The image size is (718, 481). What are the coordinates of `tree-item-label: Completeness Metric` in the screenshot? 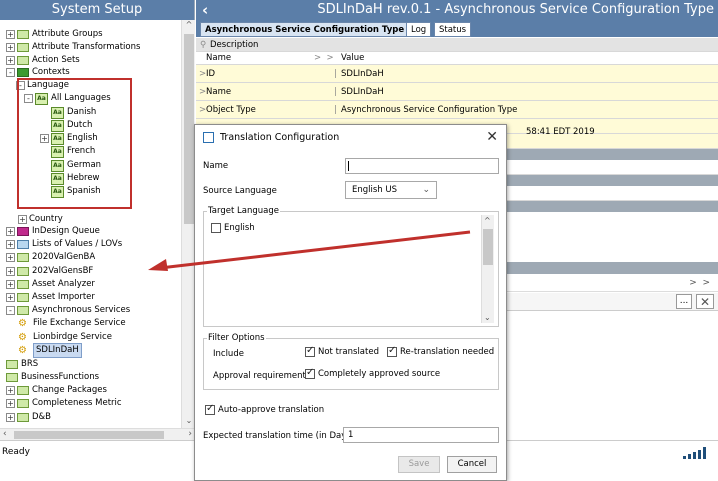 It's located at (77, 403).